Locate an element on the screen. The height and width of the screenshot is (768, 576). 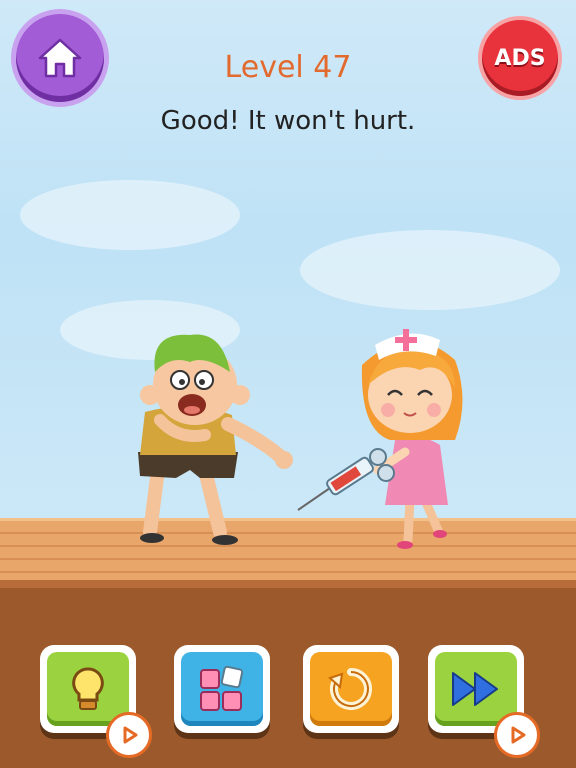
restart-icon is located at coordinates (350, 689).